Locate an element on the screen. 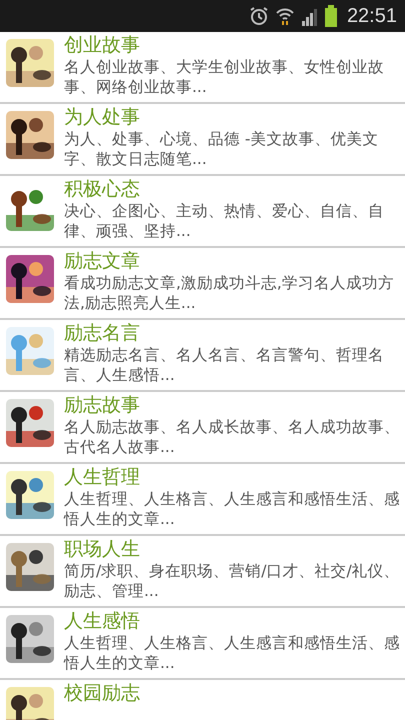 The height and width of the screenshot is (720, 405). item-title: 人生感悟 is located at coordinates (102, 621).